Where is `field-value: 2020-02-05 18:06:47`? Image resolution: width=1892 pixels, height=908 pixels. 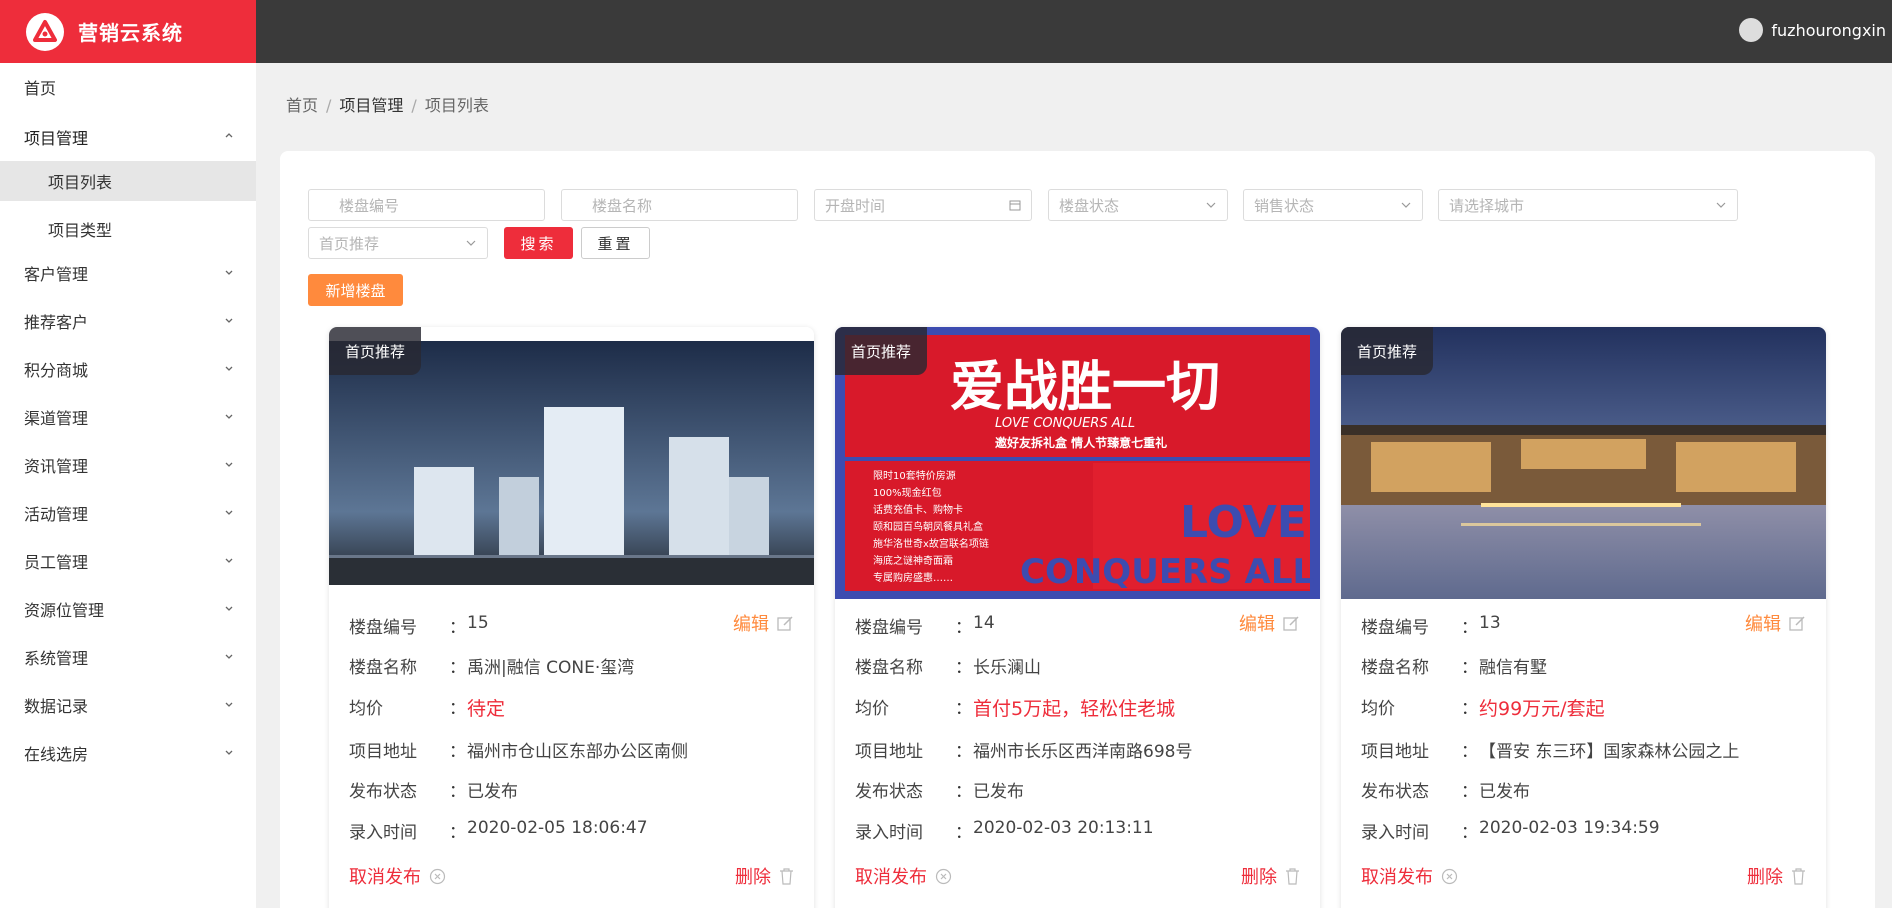 field-value: 2020-02-05 18:06:47 is located at coordinates (557, 828).